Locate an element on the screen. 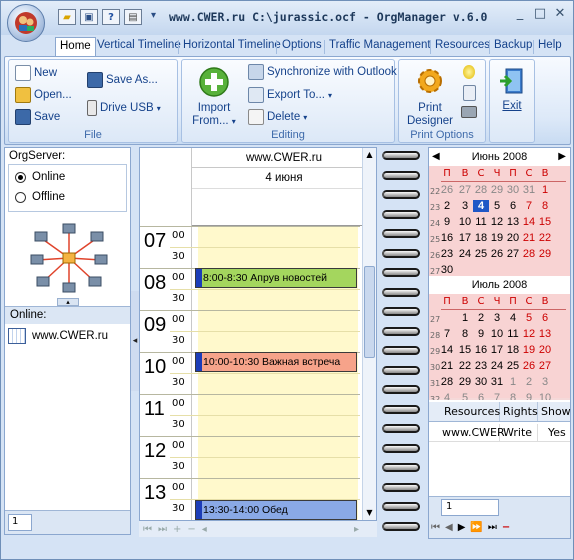 Image resolution: width=574 pixels, height=560 pixels. next-record-icon: ▶ is located at coordinates (462, 527).